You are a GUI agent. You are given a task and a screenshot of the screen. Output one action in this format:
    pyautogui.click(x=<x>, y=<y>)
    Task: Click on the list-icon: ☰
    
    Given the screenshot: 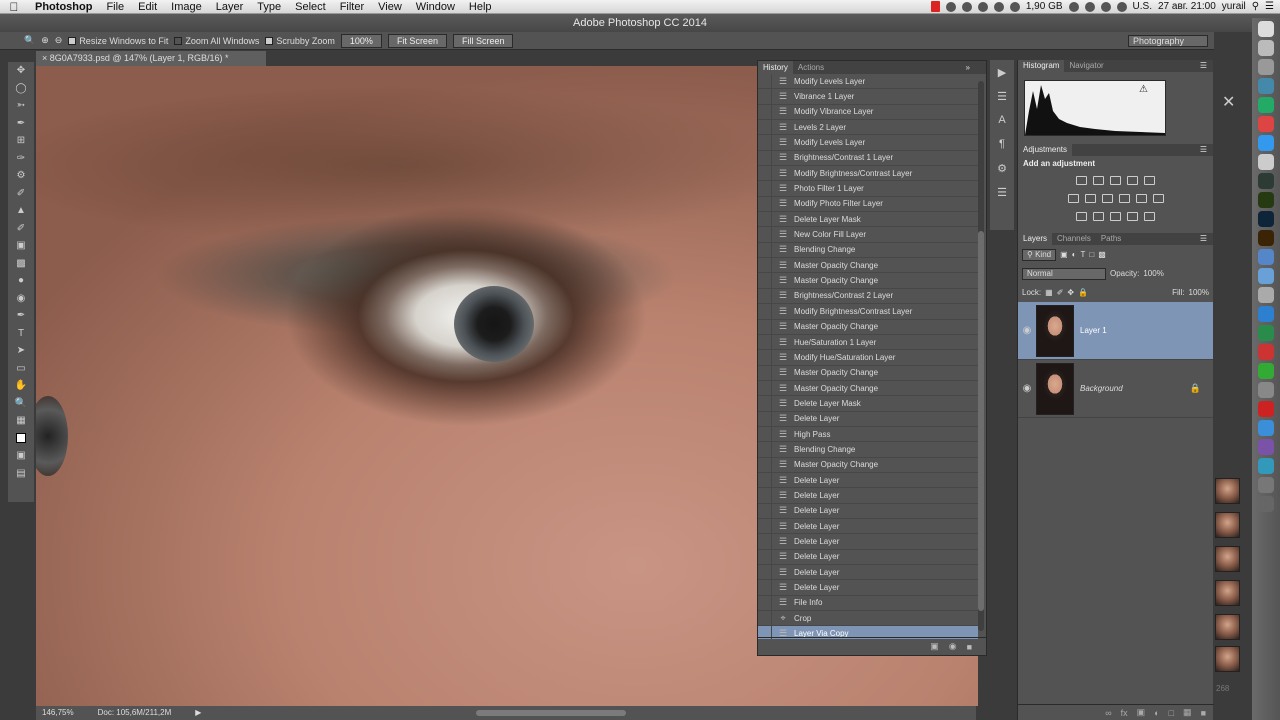 What is the action you would take?
    pyautogui.click(x=1269, y=6)
    